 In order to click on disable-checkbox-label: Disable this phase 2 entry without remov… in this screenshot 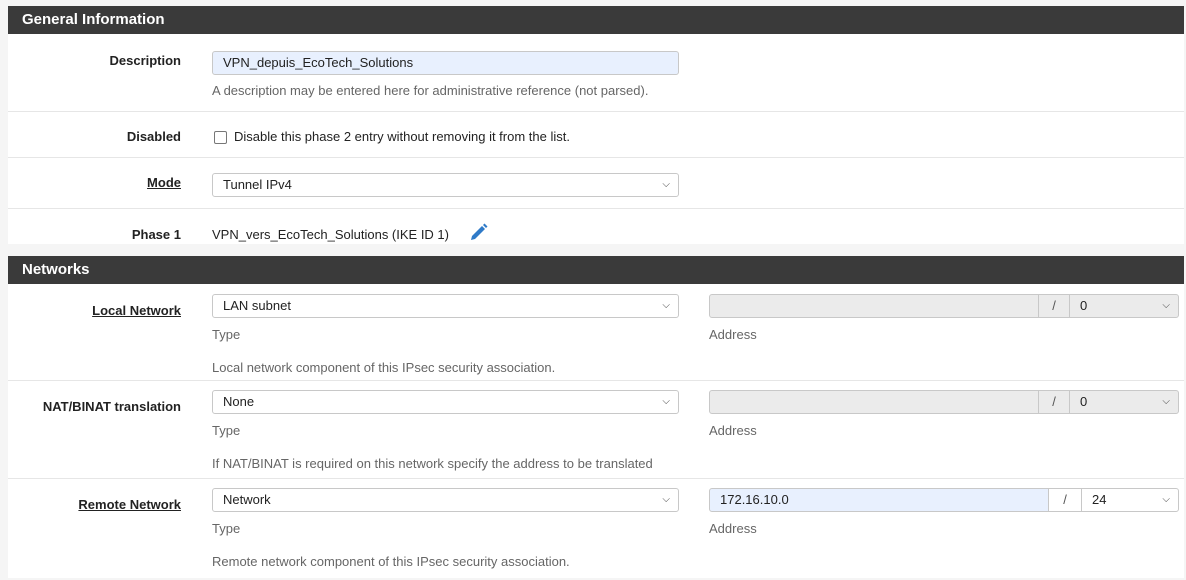, I will do `click(402, 136)`.